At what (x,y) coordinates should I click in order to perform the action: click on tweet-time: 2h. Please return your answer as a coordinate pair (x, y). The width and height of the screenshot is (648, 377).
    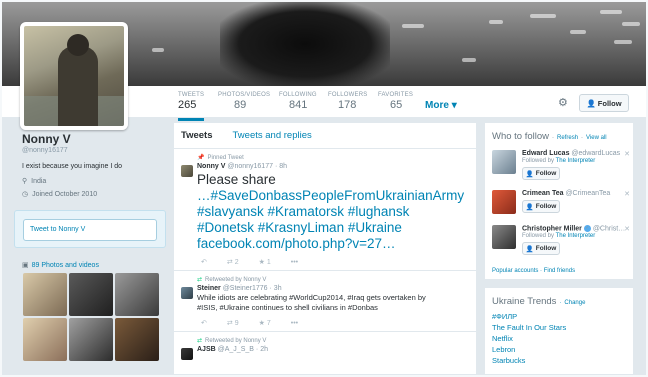
    Looking at the image, I should click on (264, 349).